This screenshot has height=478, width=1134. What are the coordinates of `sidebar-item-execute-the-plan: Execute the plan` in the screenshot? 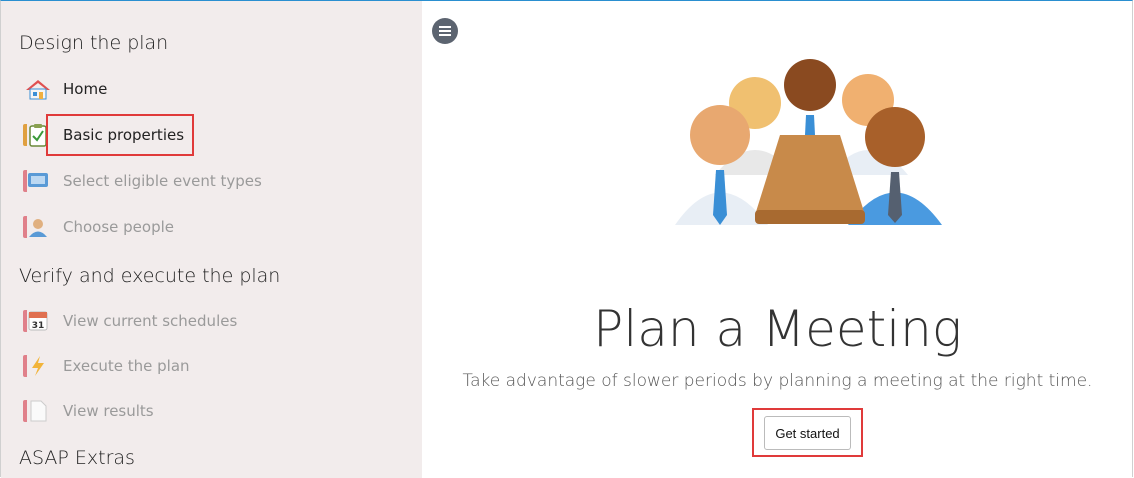 It's located at (106, 366).